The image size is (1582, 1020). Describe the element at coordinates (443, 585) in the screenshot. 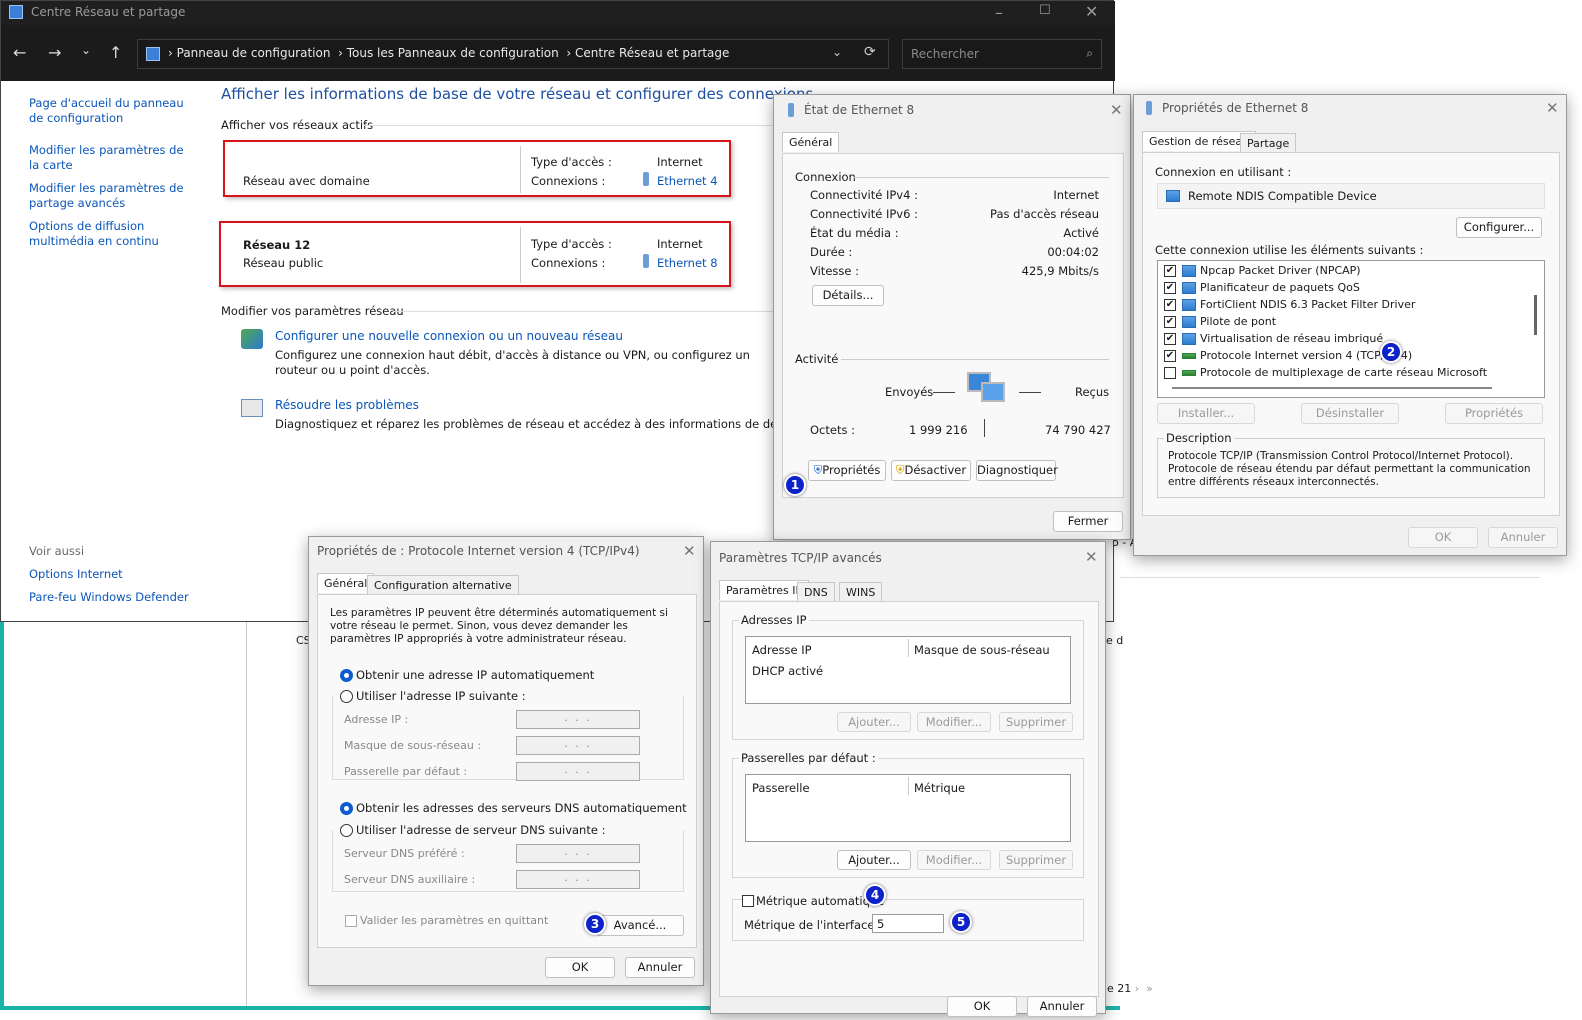

I see `tab-alternate-config: Configuration alternative` at that location.